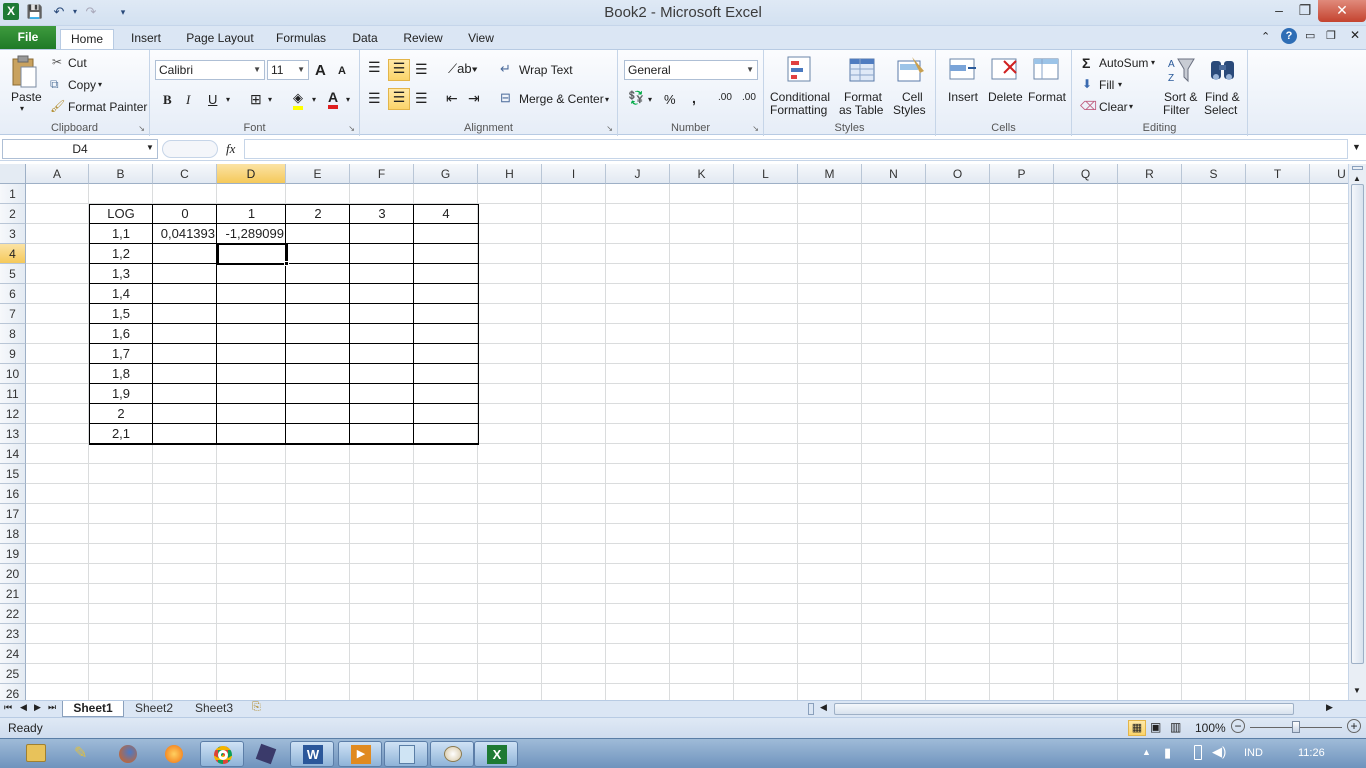 The height and width of the screenshot is (768, 1366). I want to click on format-as-table-button: Format, so click(863, 97).